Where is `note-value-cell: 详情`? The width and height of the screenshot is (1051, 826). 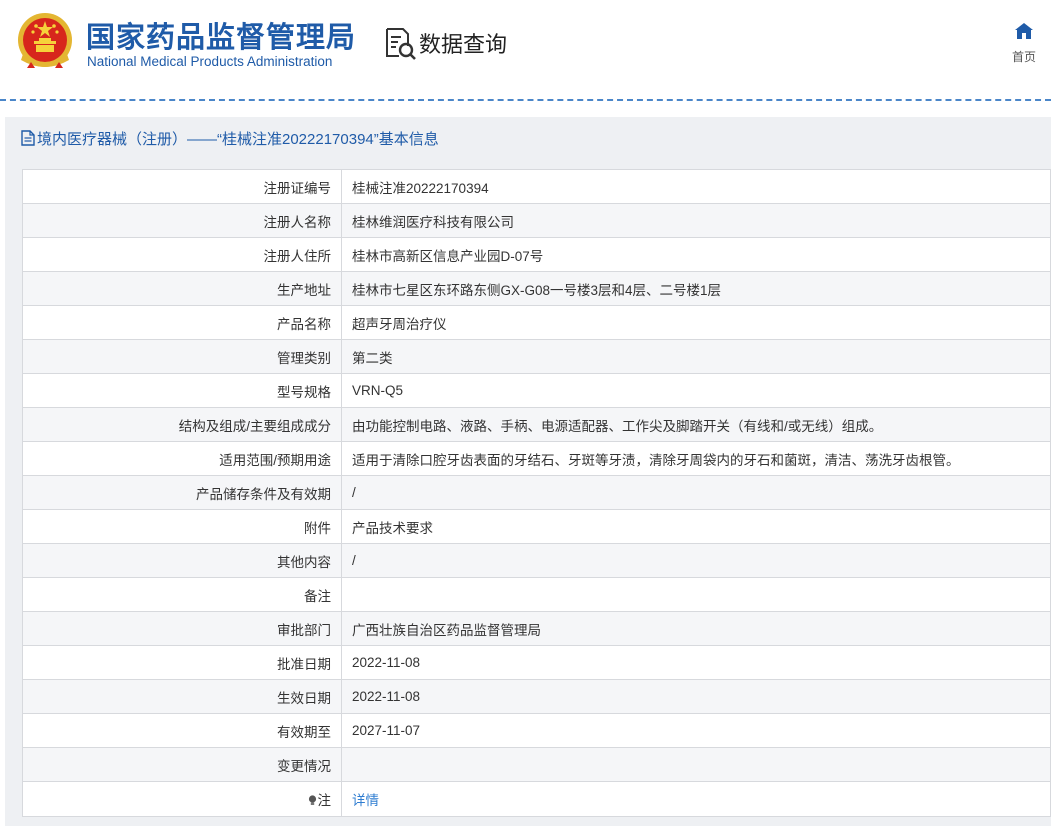
note-value-cell: 详情 is located at coordinates (696, 799).